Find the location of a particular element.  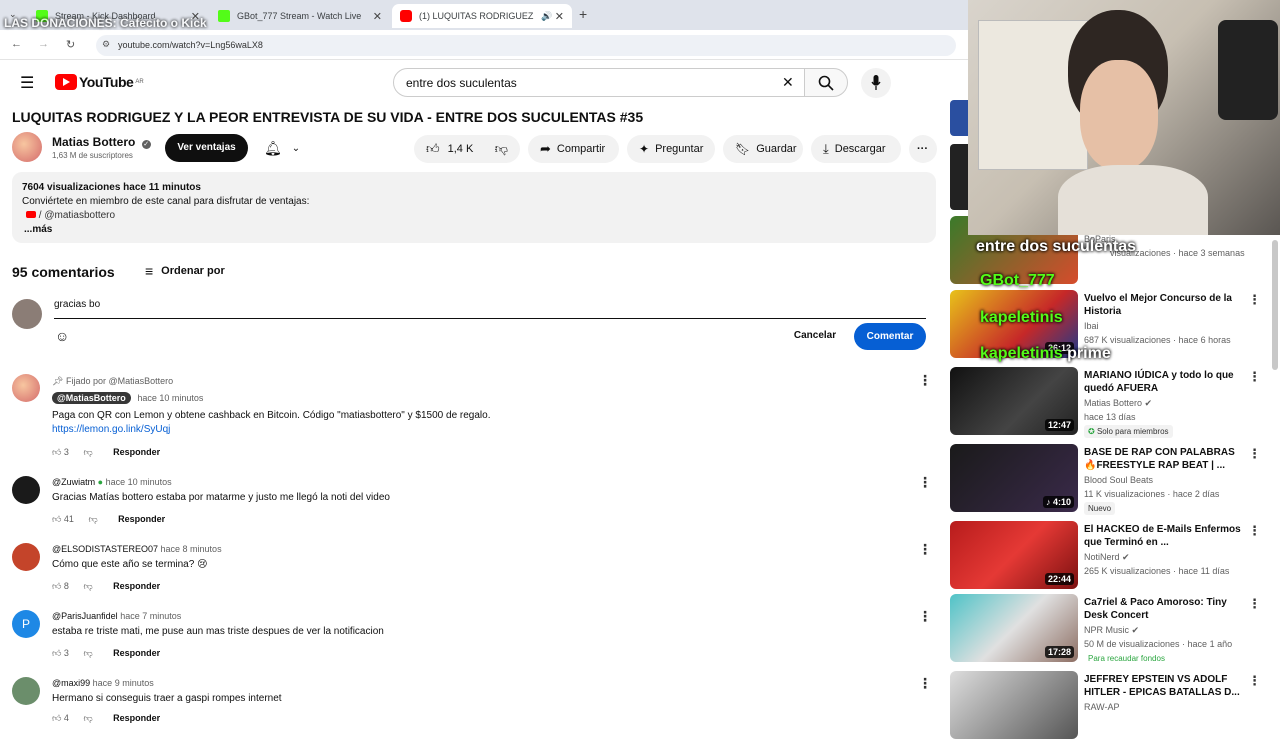

voice-search-button is located at coordinates (876, 83).